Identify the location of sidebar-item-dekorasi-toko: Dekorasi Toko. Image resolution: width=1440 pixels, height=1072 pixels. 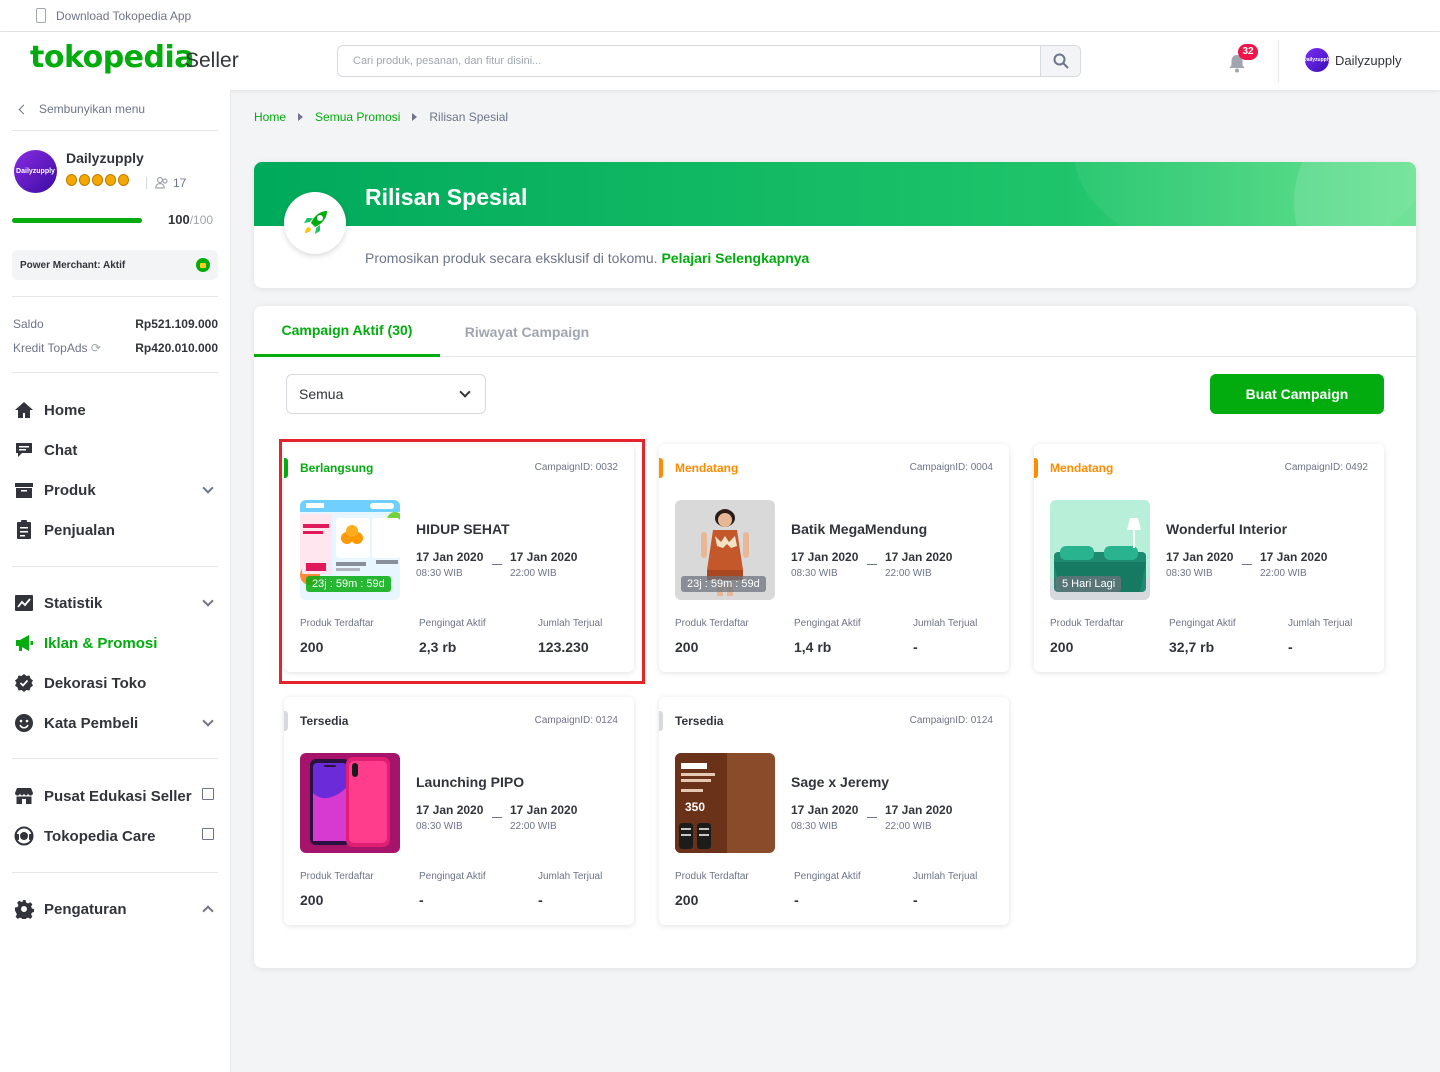
(116, 683).